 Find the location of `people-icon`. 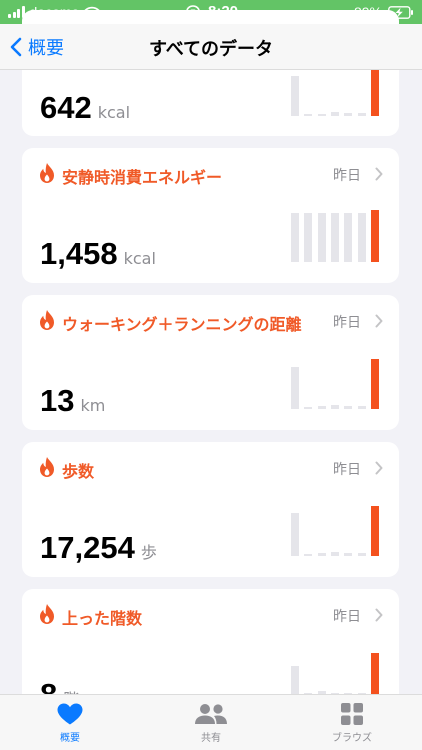

people-icon is located at coordinates (211, 714).